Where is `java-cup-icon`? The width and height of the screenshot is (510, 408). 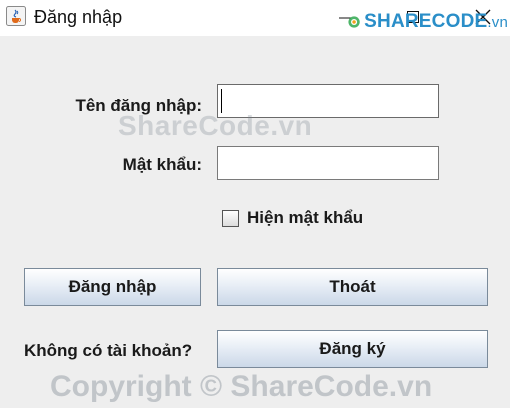 java-cup-icon is located at coordinates (16, 16).